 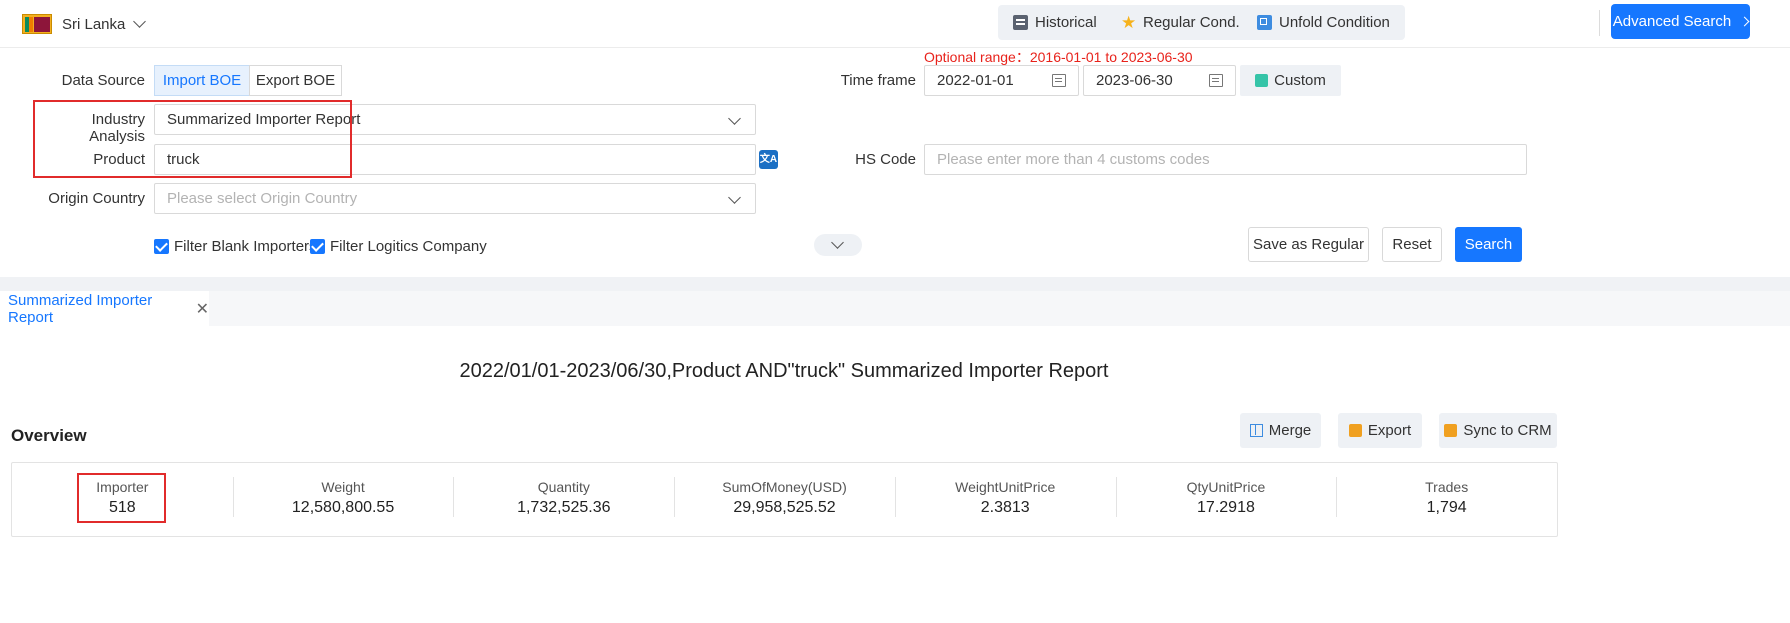 I want to click on stat-weight: Weight 12,580,800.55, so click(x=343, y=499).